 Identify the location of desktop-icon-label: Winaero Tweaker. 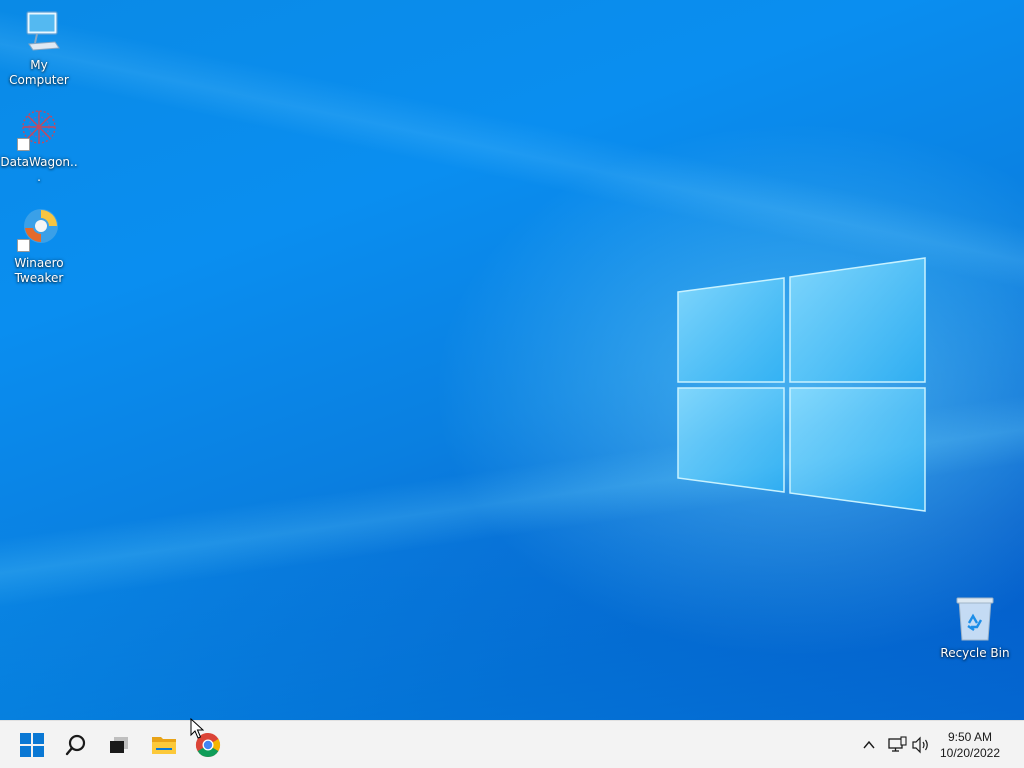
(39, 270).